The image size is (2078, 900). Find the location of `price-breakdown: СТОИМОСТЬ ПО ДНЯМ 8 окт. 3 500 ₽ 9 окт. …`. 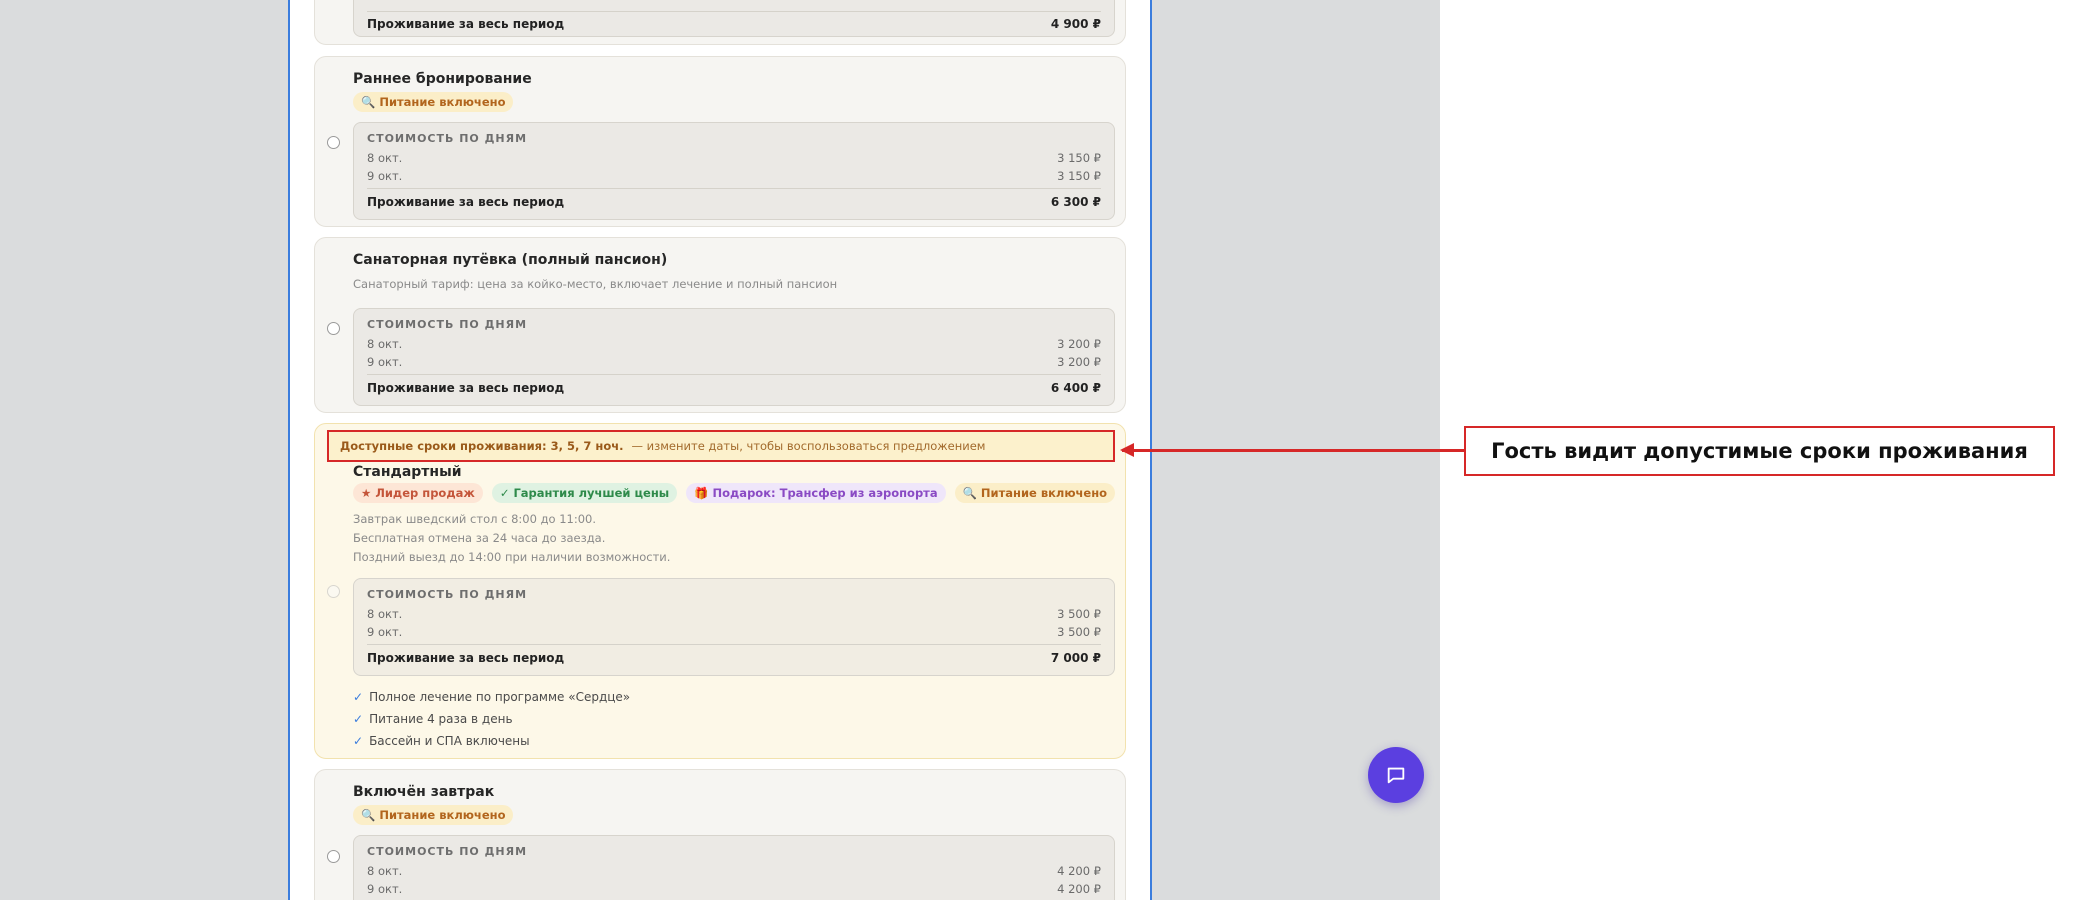

price-breakdown: СТОИМОСТЬ ПО ДНЯМ 8 окт. 3 500 ₽ 9 окт. … is located at coordinates (734, 627).